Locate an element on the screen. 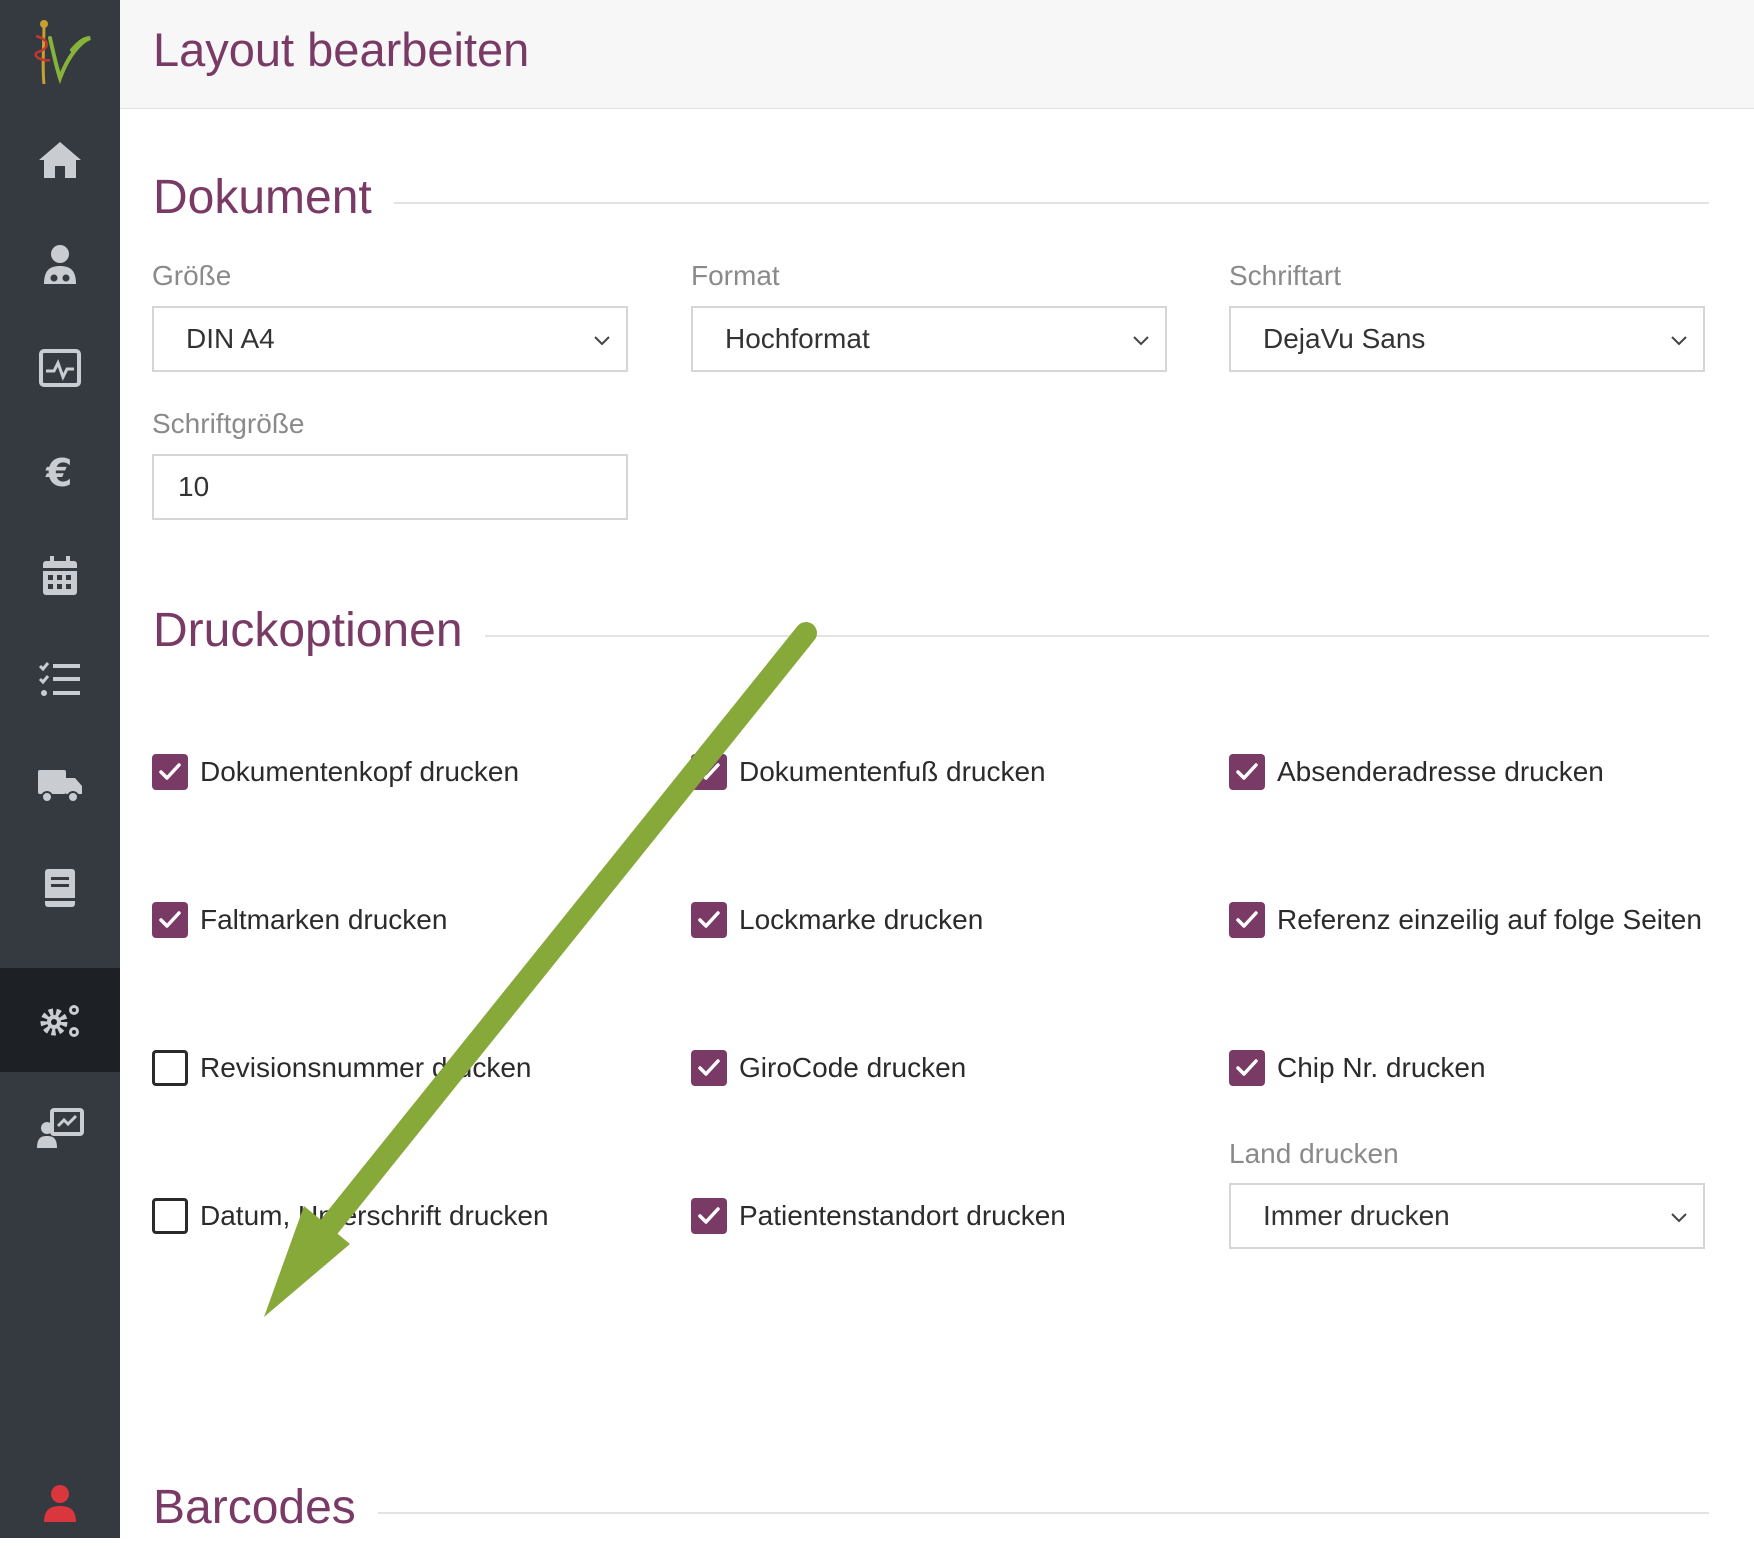  user-icon is located at coordinates (60, 1503).